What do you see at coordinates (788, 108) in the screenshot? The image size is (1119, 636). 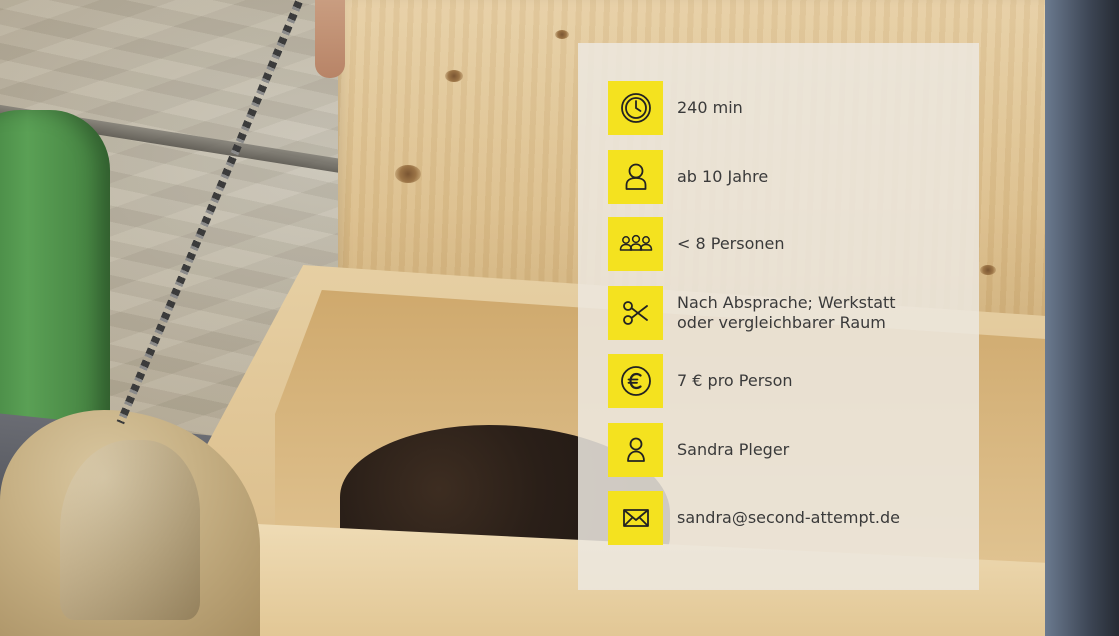 I see `info-row-duration: 240 min` at bounding box center [788, 108].